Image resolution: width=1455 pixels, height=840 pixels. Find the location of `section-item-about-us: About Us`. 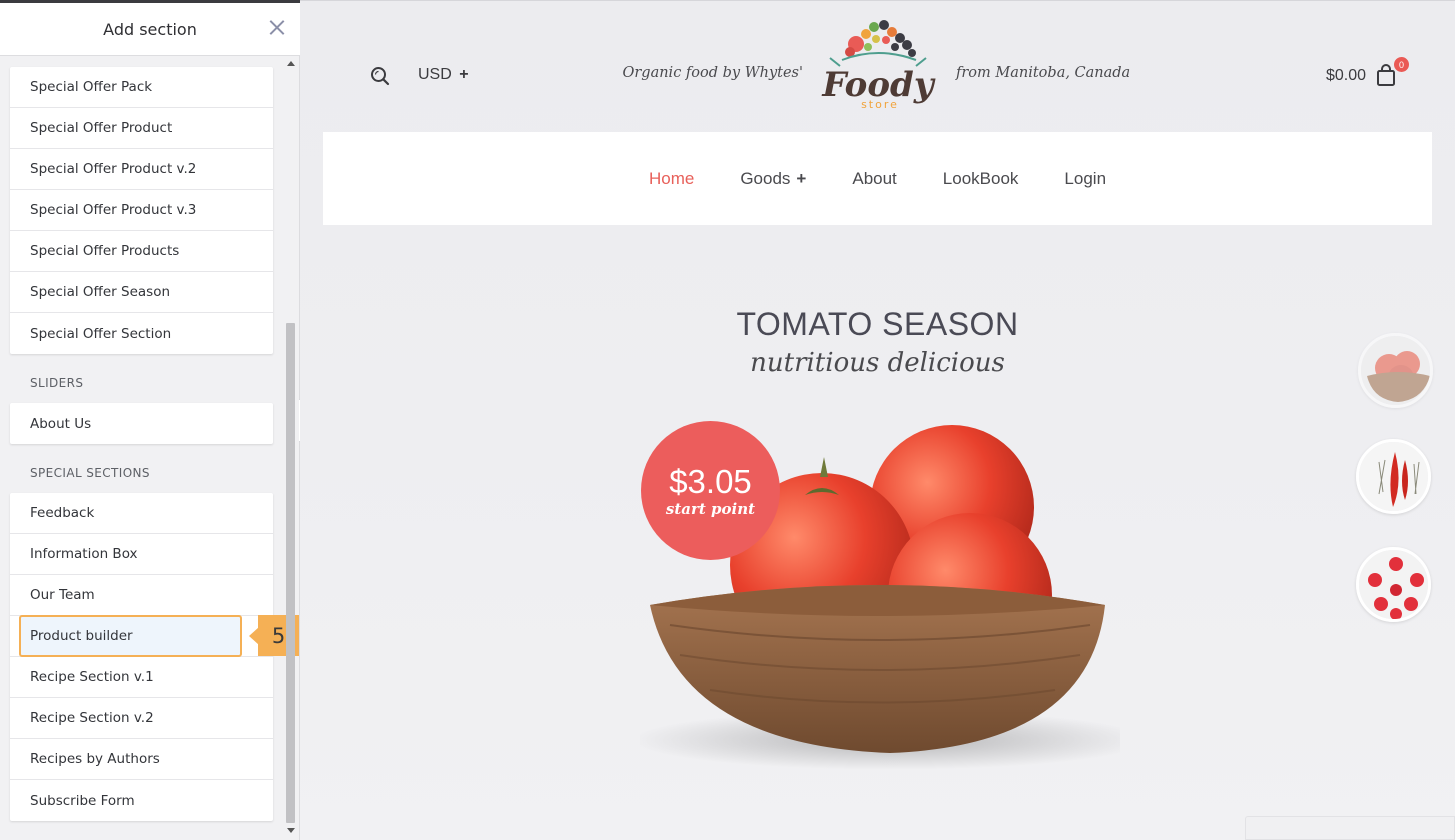

section-item-about-us: About Us is located at coordinates (141, 423).